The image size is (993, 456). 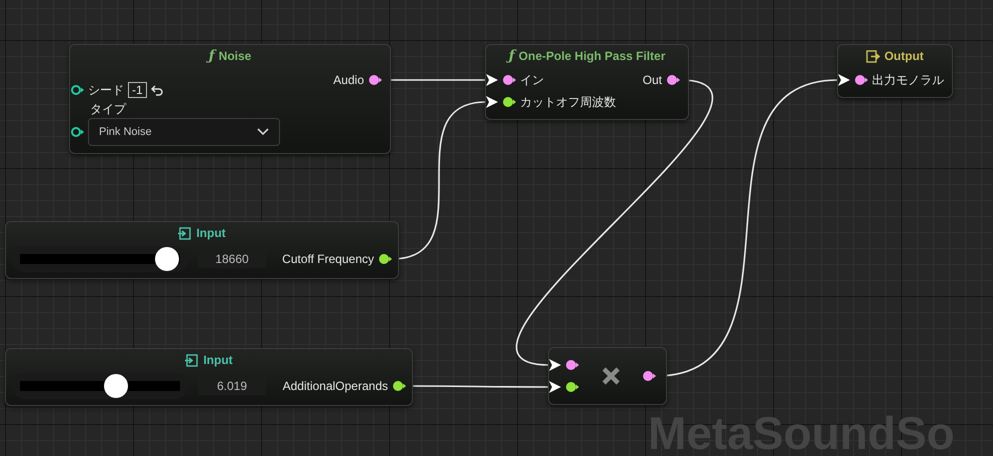 What do you see at coordinates (137, 90) in the screenshot?
I see `number-field: -1` at bounding box center [137, 90].